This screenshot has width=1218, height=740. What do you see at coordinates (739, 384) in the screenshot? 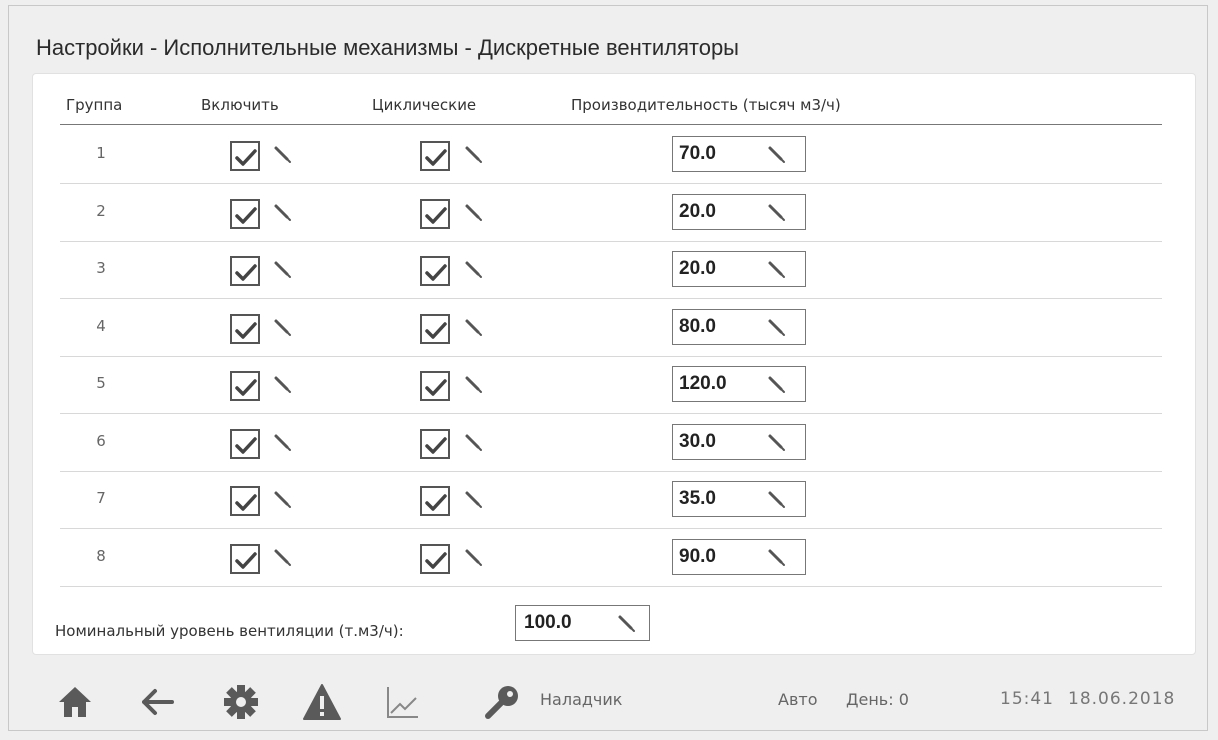
I see `capacity-field: 120.0` at bounding box center [739, 384].